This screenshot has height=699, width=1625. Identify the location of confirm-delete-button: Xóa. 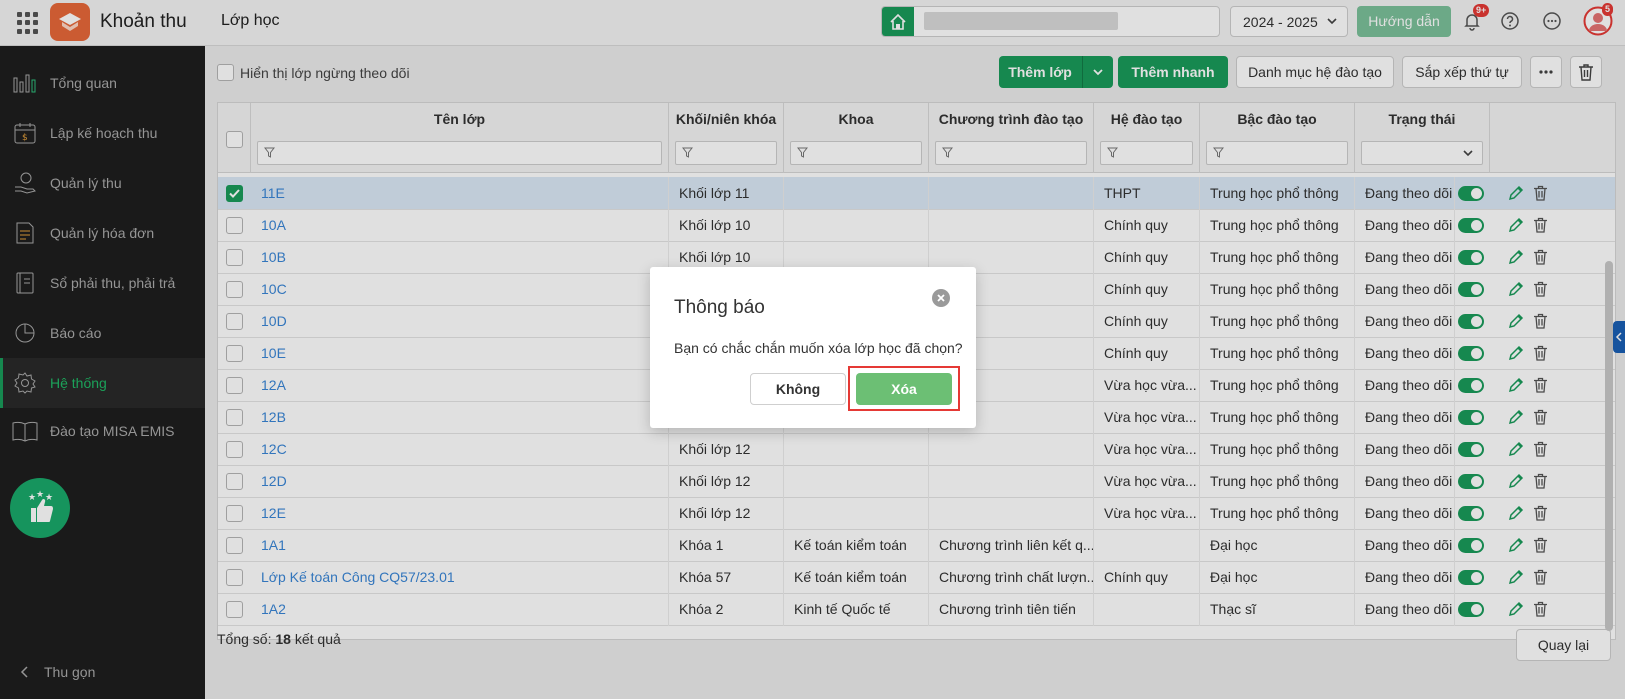
(904, 389).